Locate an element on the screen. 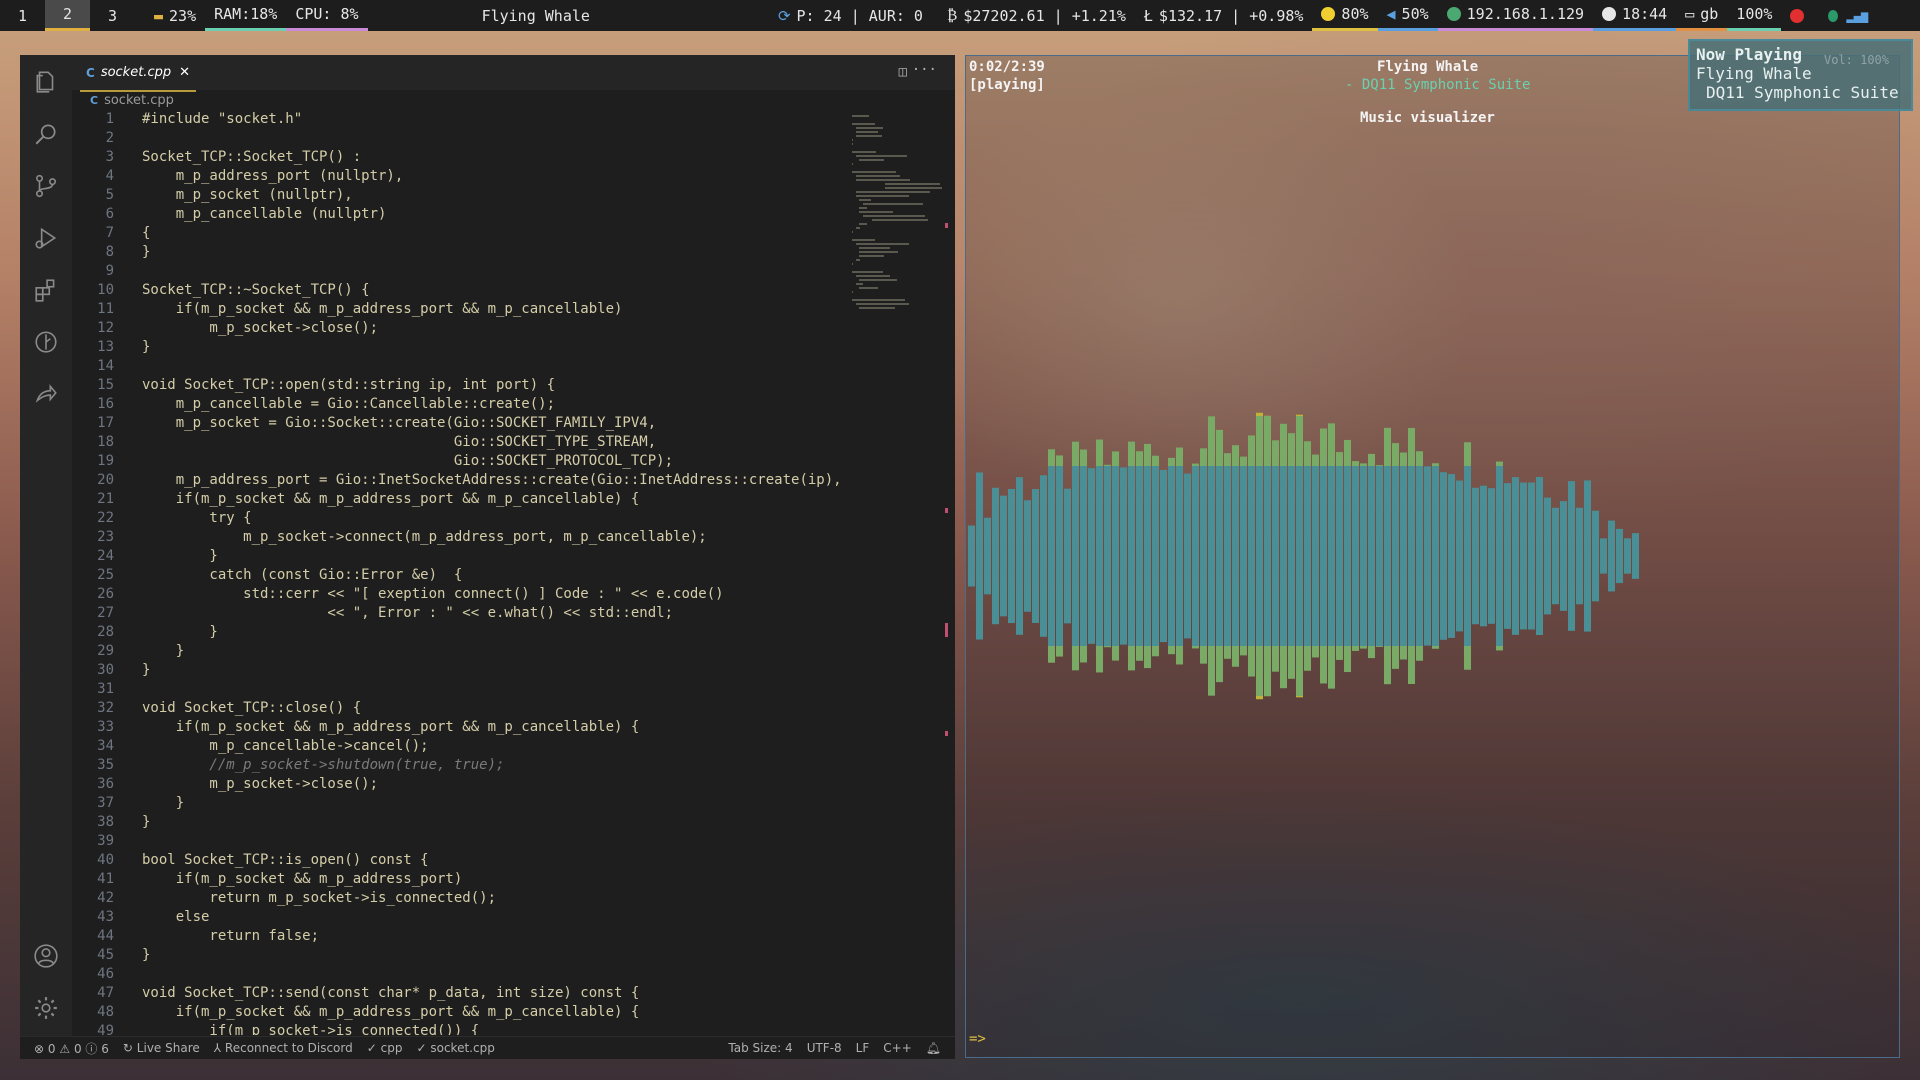 This screenshot has width=1920, height=1080. vertical-scrollbar is located at coordinates (947, 573).